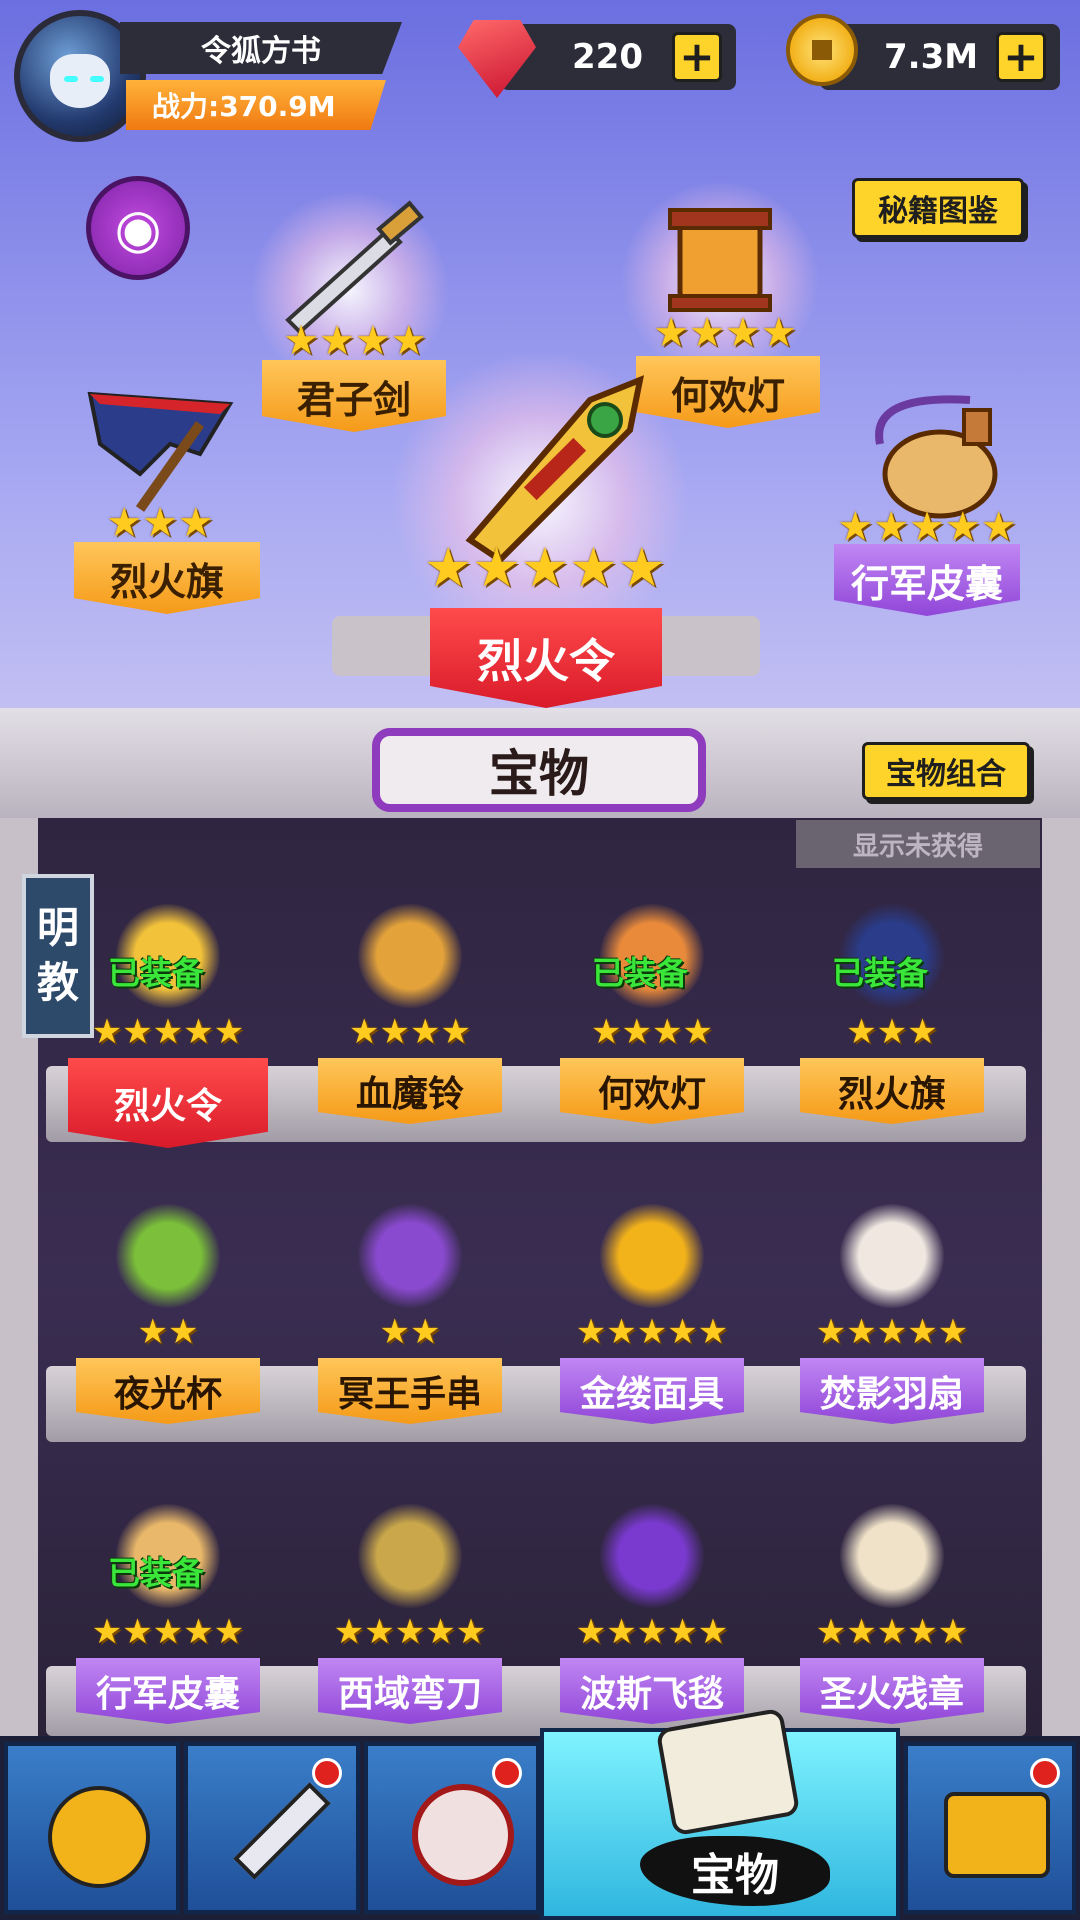  Describe the element at coordinates (168, 1691) in the screenshot. I see `treasure-name: 行军皮囊` at that location.